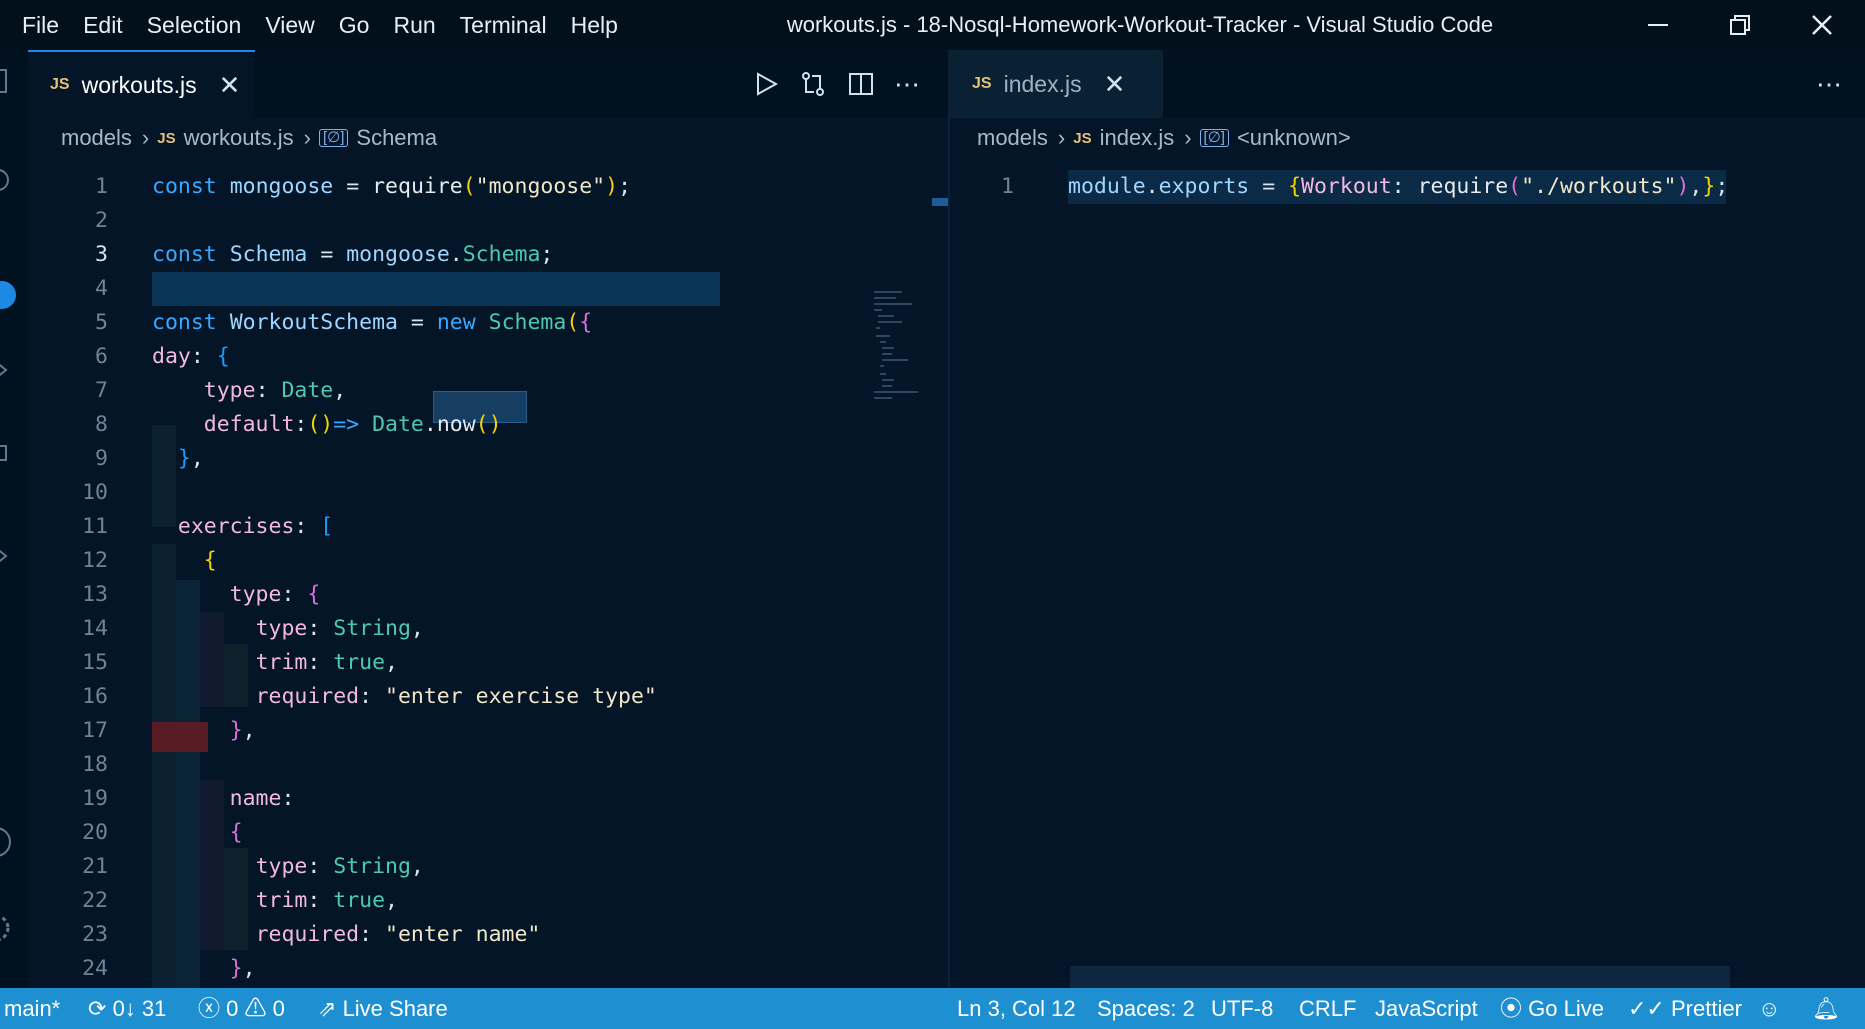 The height and width of the screenshot is (1029, 1865). What do you see at coordinates (1400, 977) in the screenshot?
I see `horizontal-scrollbar` at bounding box center [1400, 977].